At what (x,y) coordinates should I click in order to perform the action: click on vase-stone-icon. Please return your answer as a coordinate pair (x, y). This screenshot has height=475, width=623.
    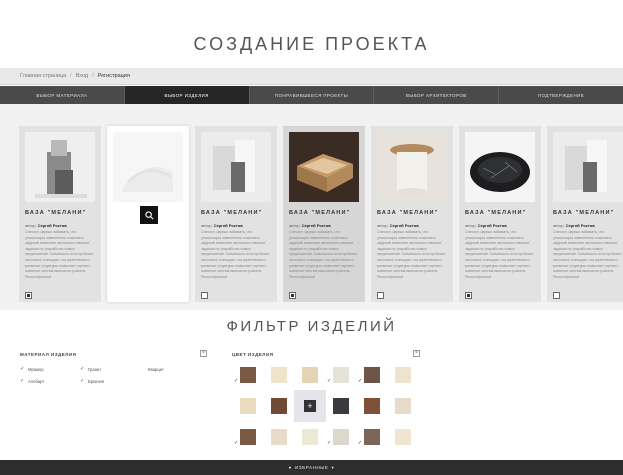
    Looking at the image, I should click on (60, 167).